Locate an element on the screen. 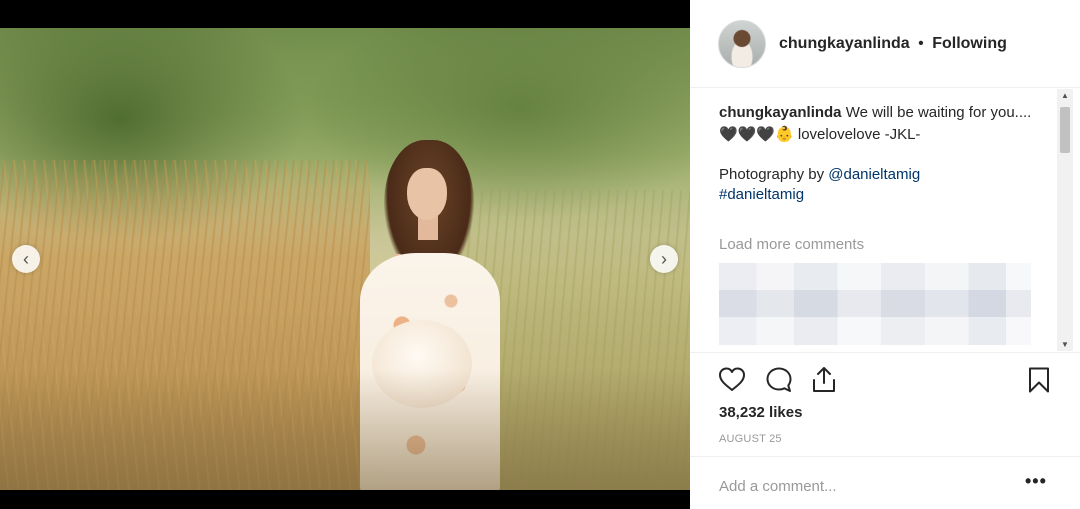  more-options-icon: ••• is located at coordinates (1036, 481).